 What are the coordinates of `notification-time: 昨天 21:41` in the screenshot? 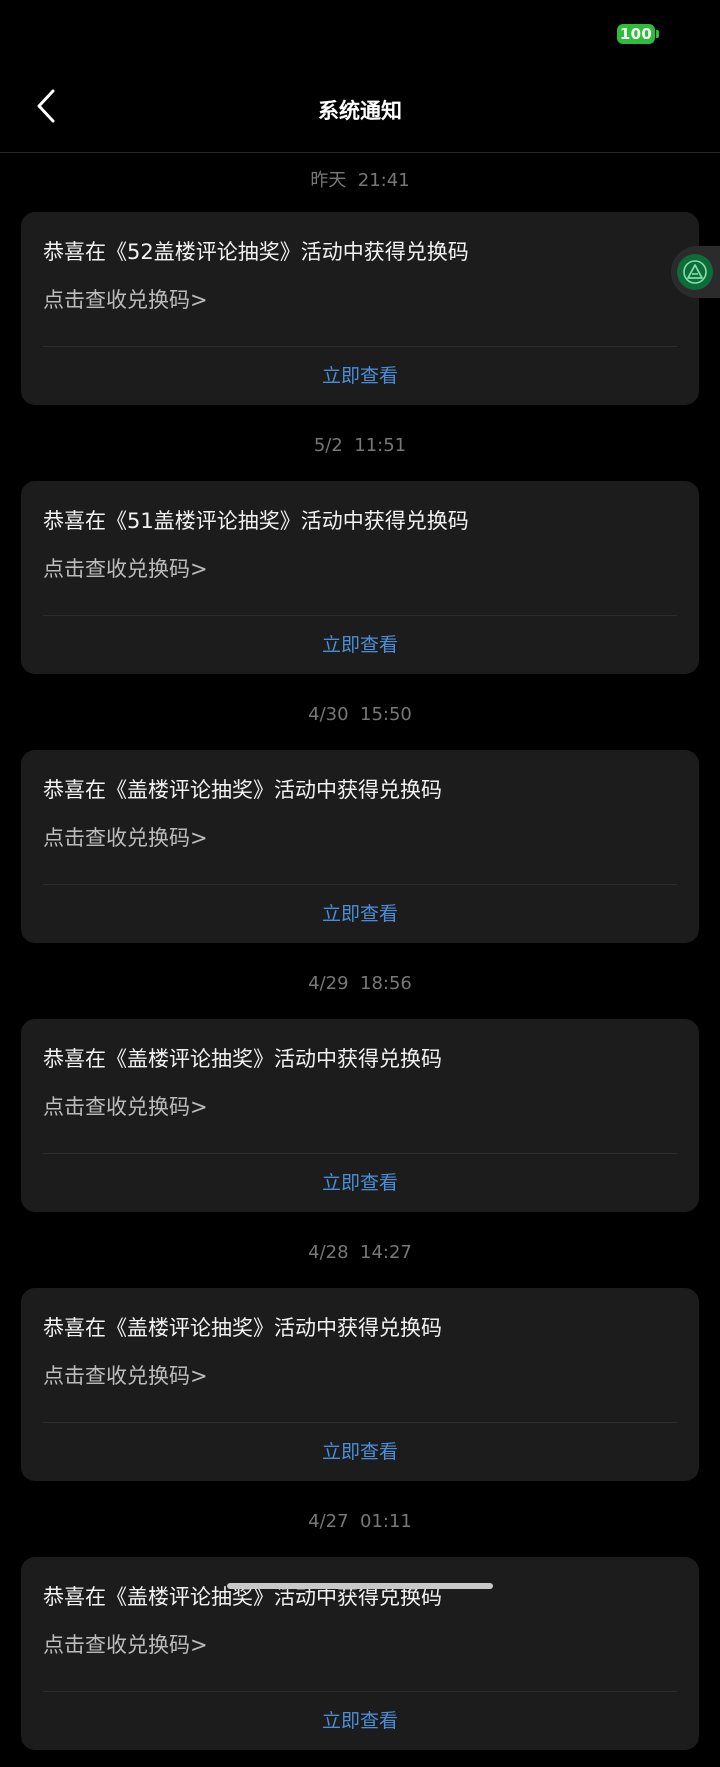 It's located at (360, 180).